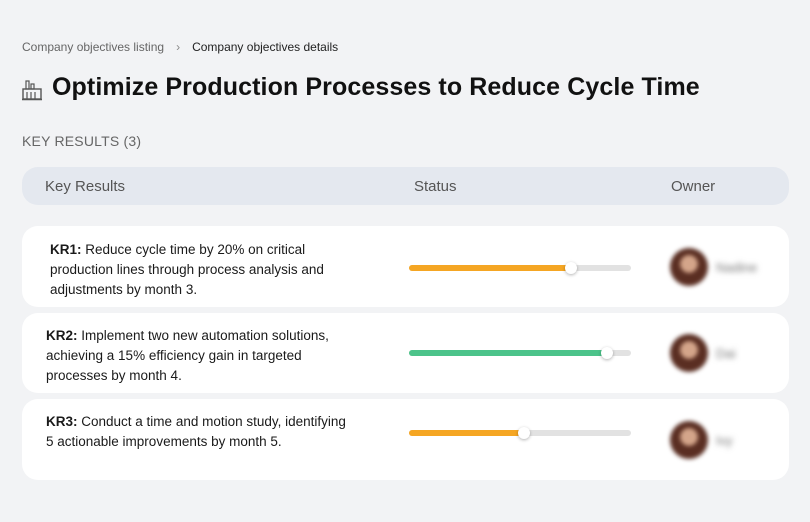 Image resolution: width=810 pixels, height=522 pixels. I want to click on owner-cell: Nadine, so click(713, 267).